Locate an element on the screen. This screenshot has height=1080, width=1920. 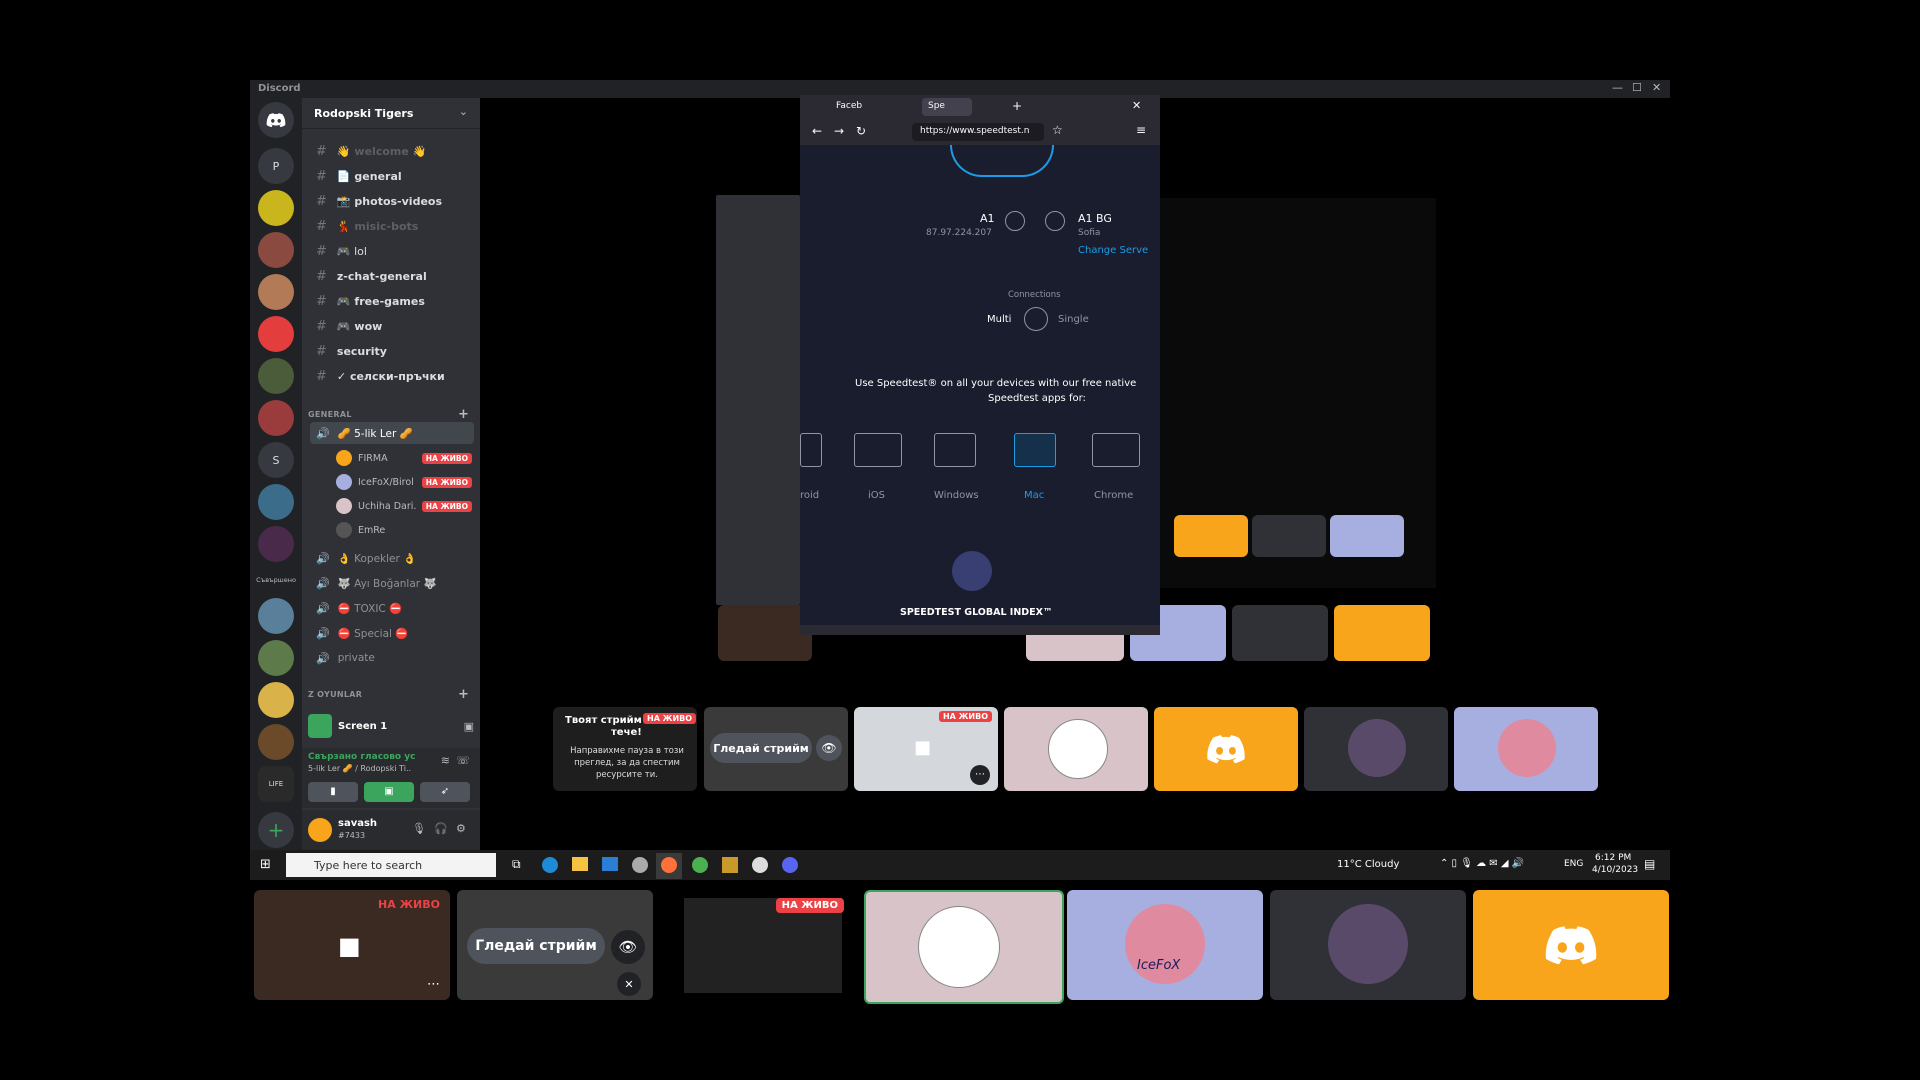
channel-security: # security is located at coordinates (392, 351).